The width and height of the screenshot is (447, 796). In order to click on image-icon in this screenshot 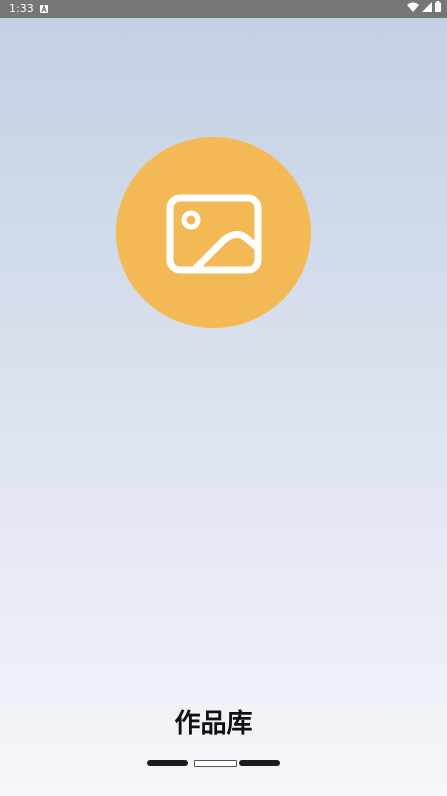, I will do `click(214, 234)`.